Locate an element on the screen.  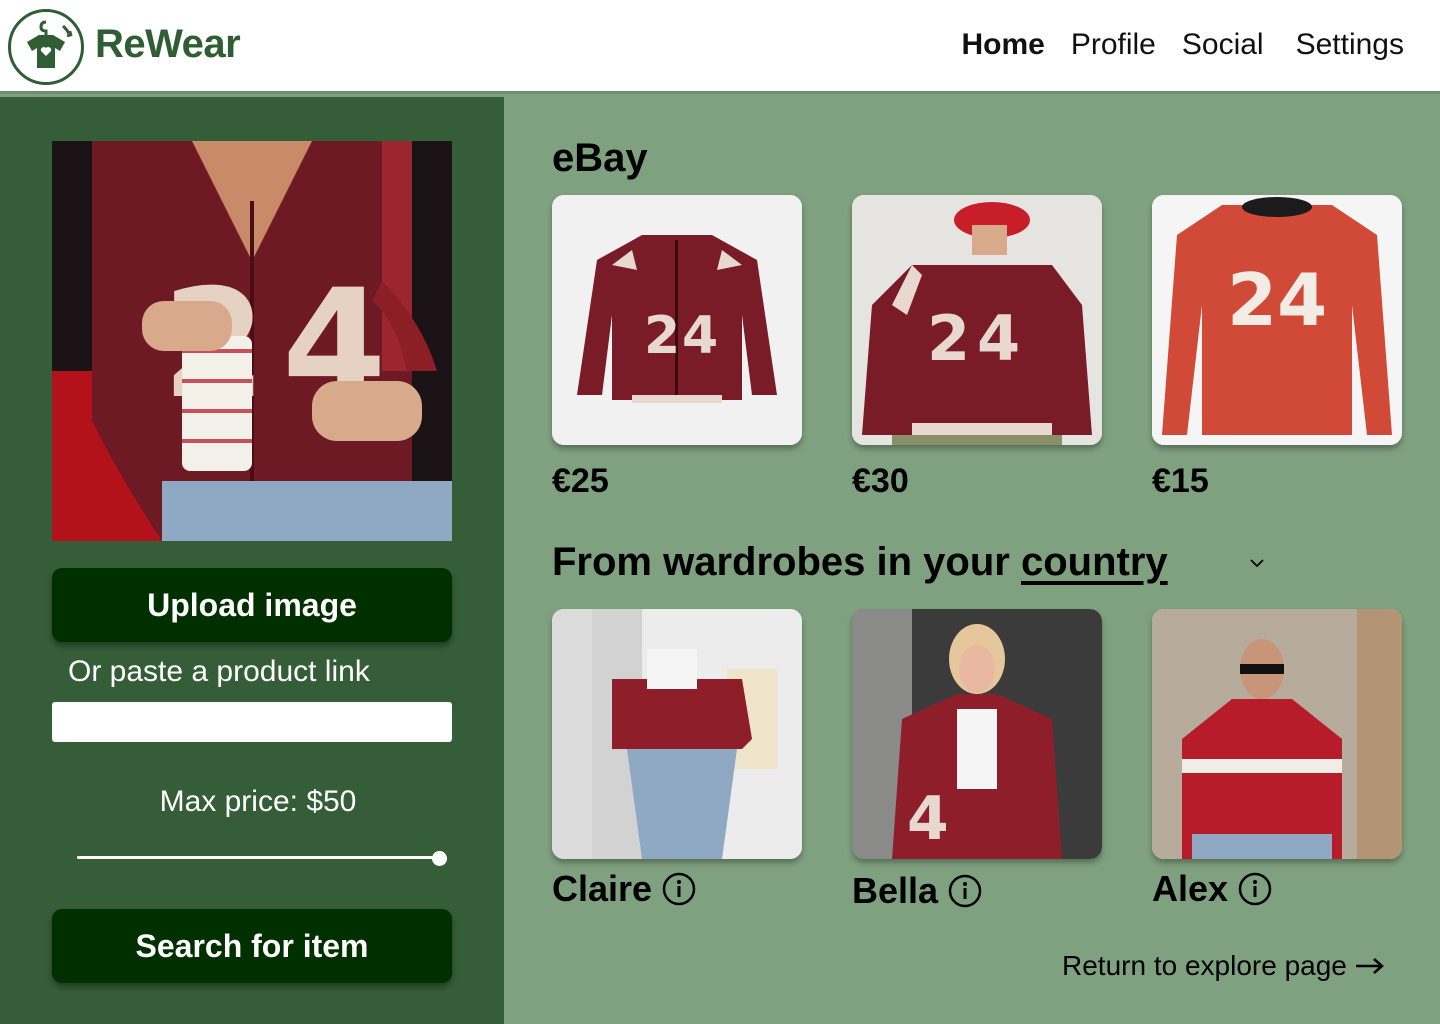
seller-name-alex: Alex is located at coordinates (1190, 888).